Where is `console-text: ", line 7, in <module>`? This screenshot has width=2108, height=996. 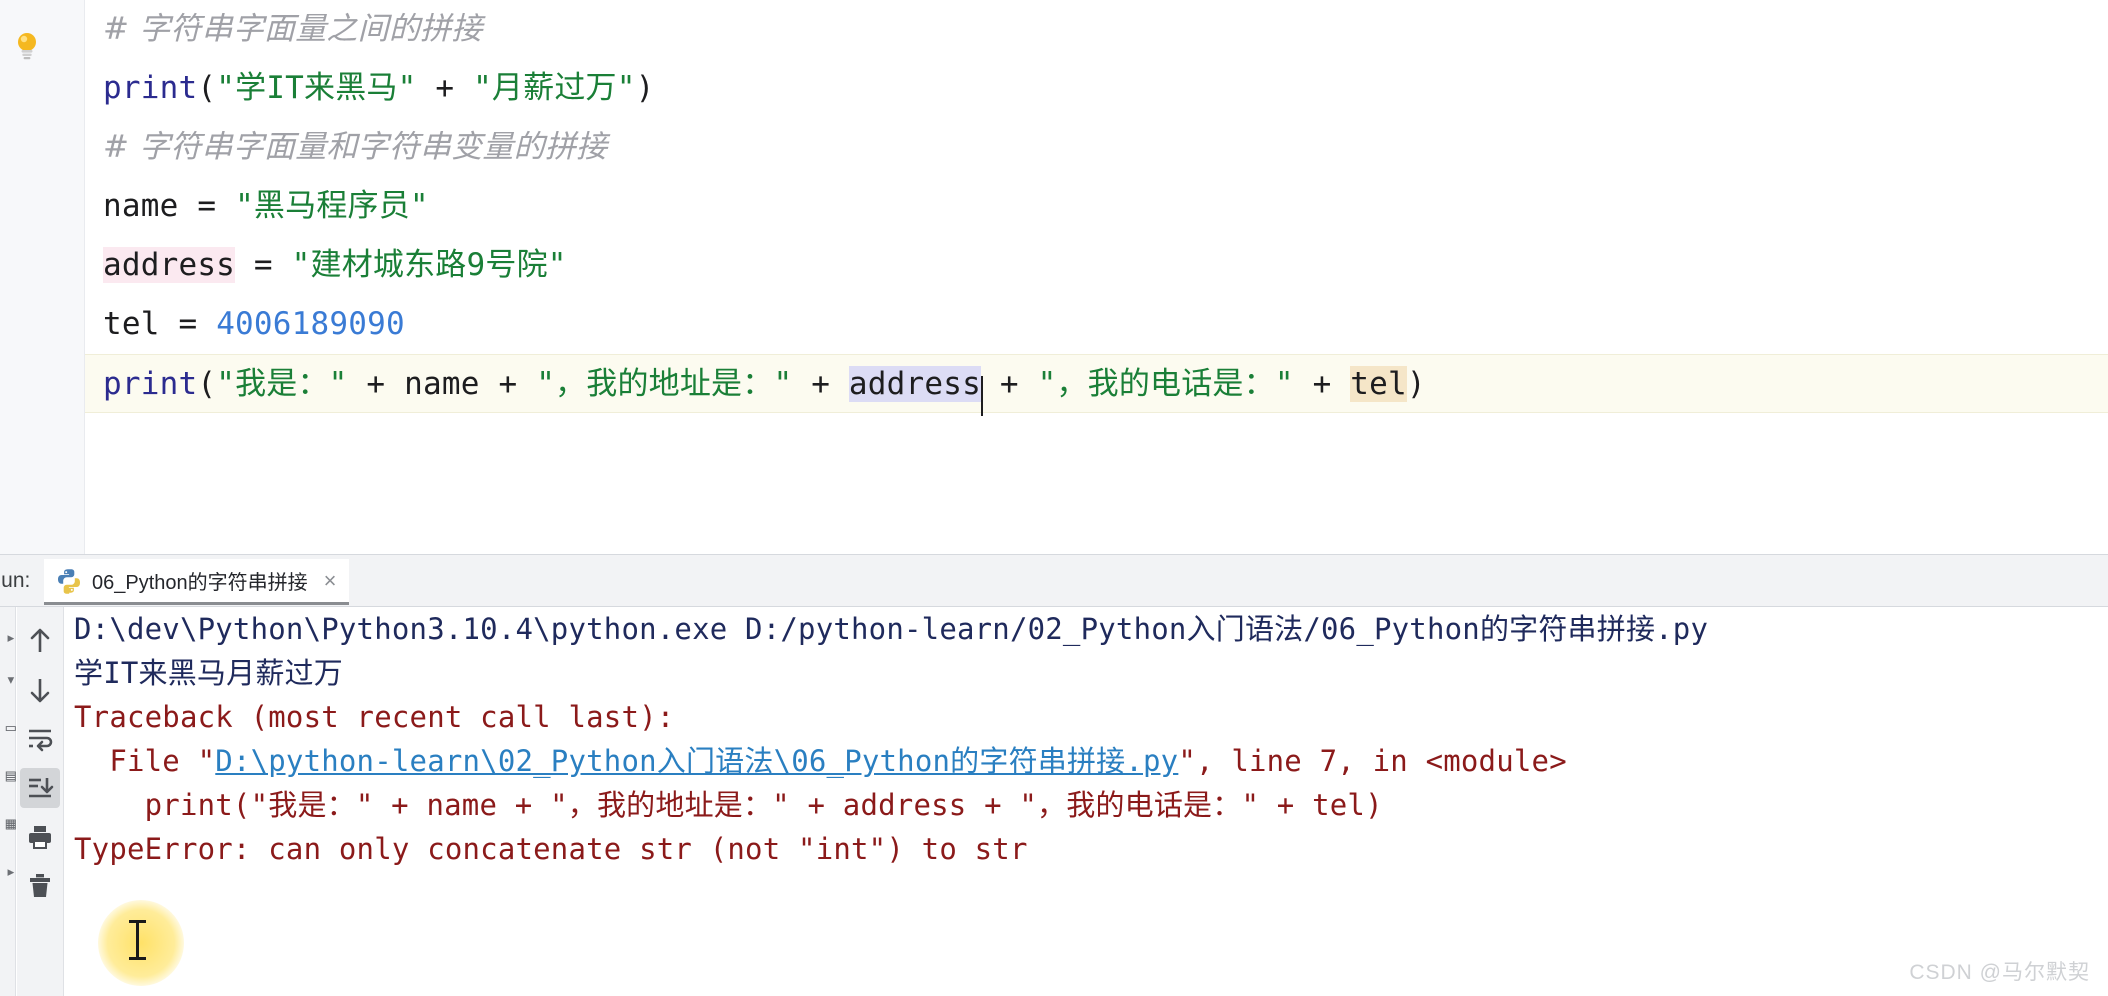 console-text: ", line 7, in <module> is located at coordinates (1372, 761).